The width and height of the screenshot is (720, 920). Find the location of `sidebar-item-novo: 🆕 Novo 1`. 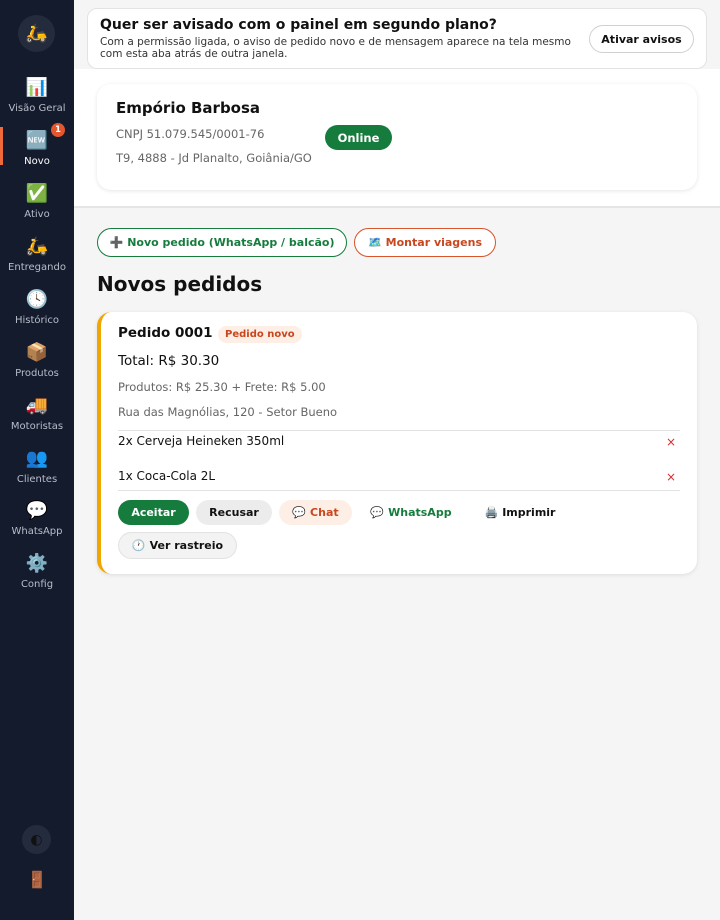

sidebar-item-novo: 🆕 Novo 1 is located at coordinates (37, 150).